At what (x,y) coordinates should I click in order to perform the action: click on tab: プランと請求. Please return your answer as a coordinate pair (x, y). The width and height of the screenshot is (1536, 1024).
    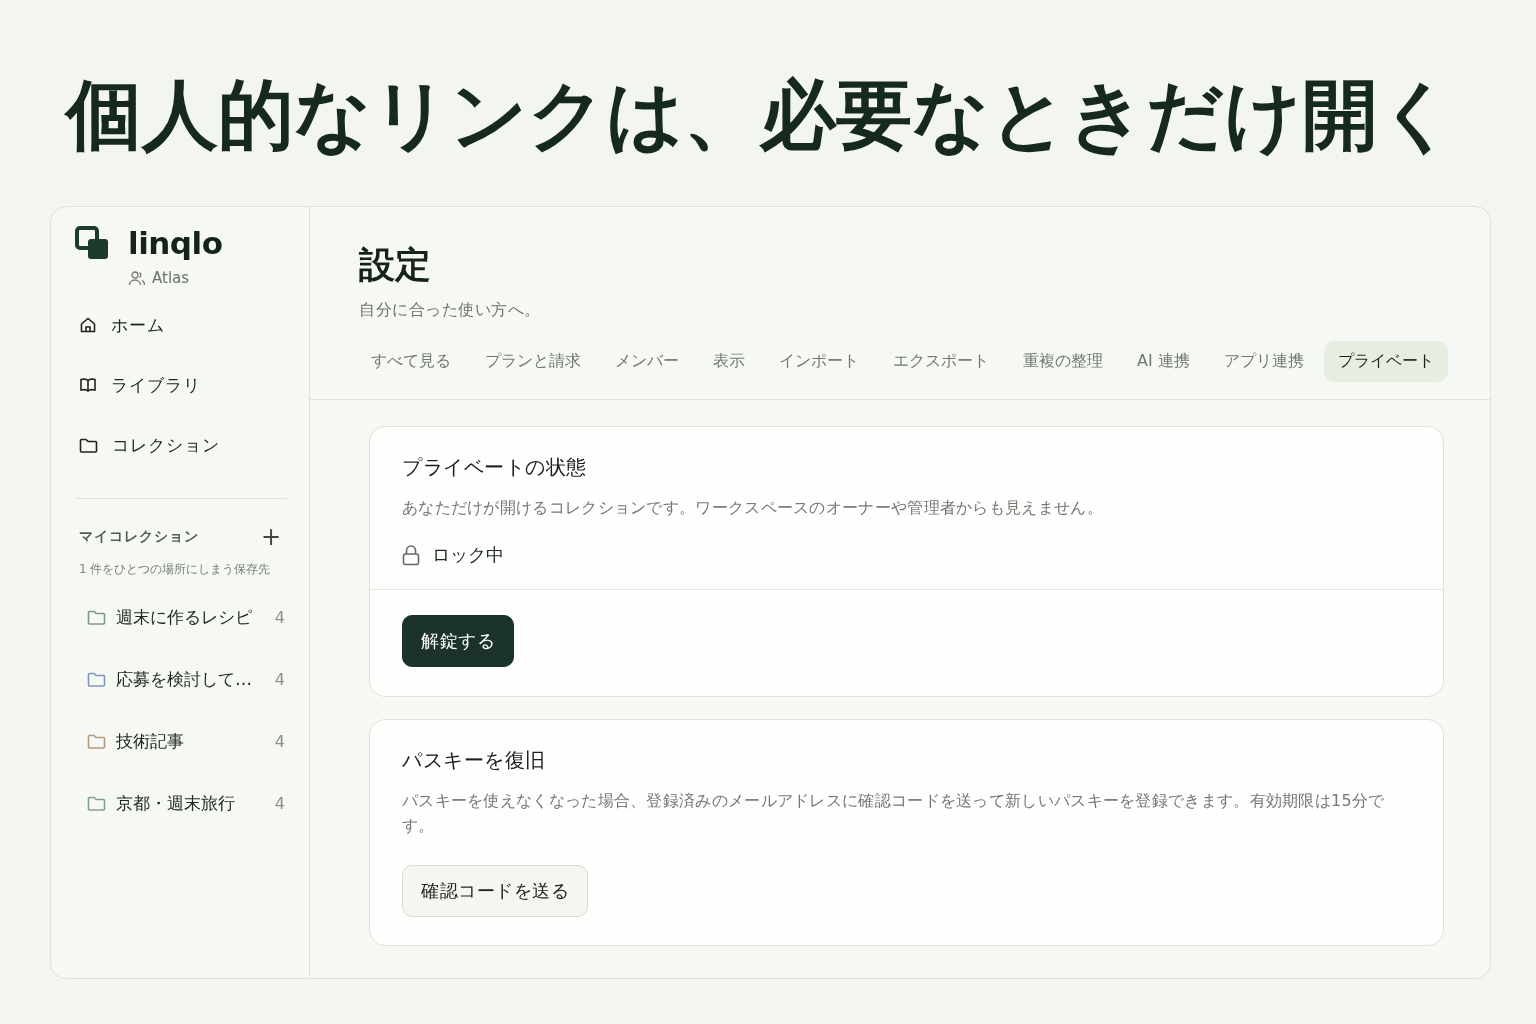
    Looking at the image, I should click on (533, 362).